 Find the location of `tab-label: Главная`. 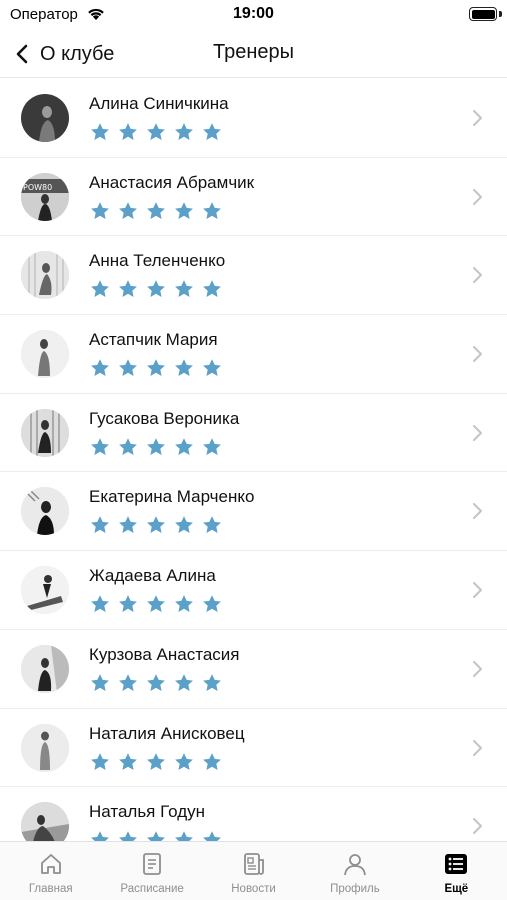

tab-label: Главная is located at coordinates (50, 889).